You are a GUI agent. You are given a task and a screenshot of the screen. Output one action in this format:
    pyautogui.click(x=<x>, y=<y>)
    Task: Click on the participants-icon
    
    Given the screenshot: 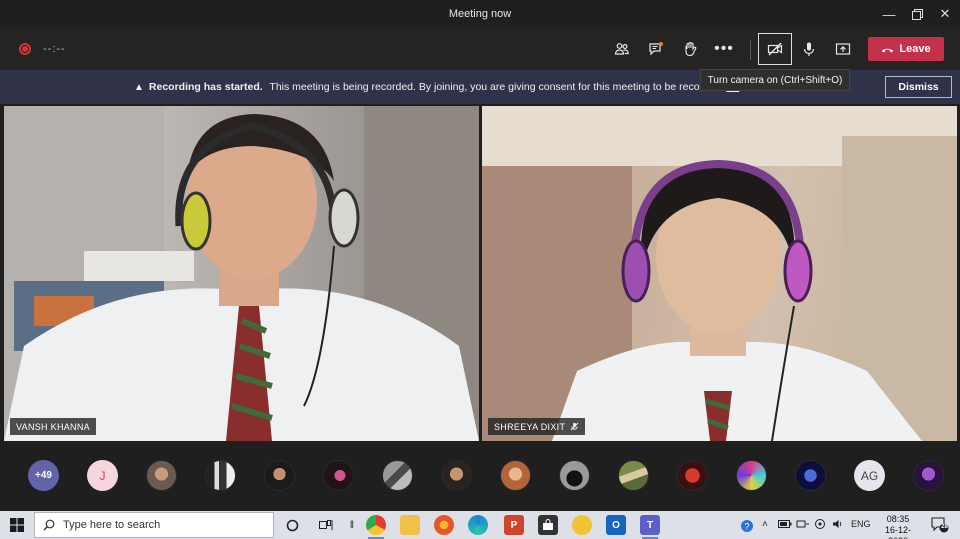 What is the action you would take?
    pyautogui.click(x=622, y=49)
    